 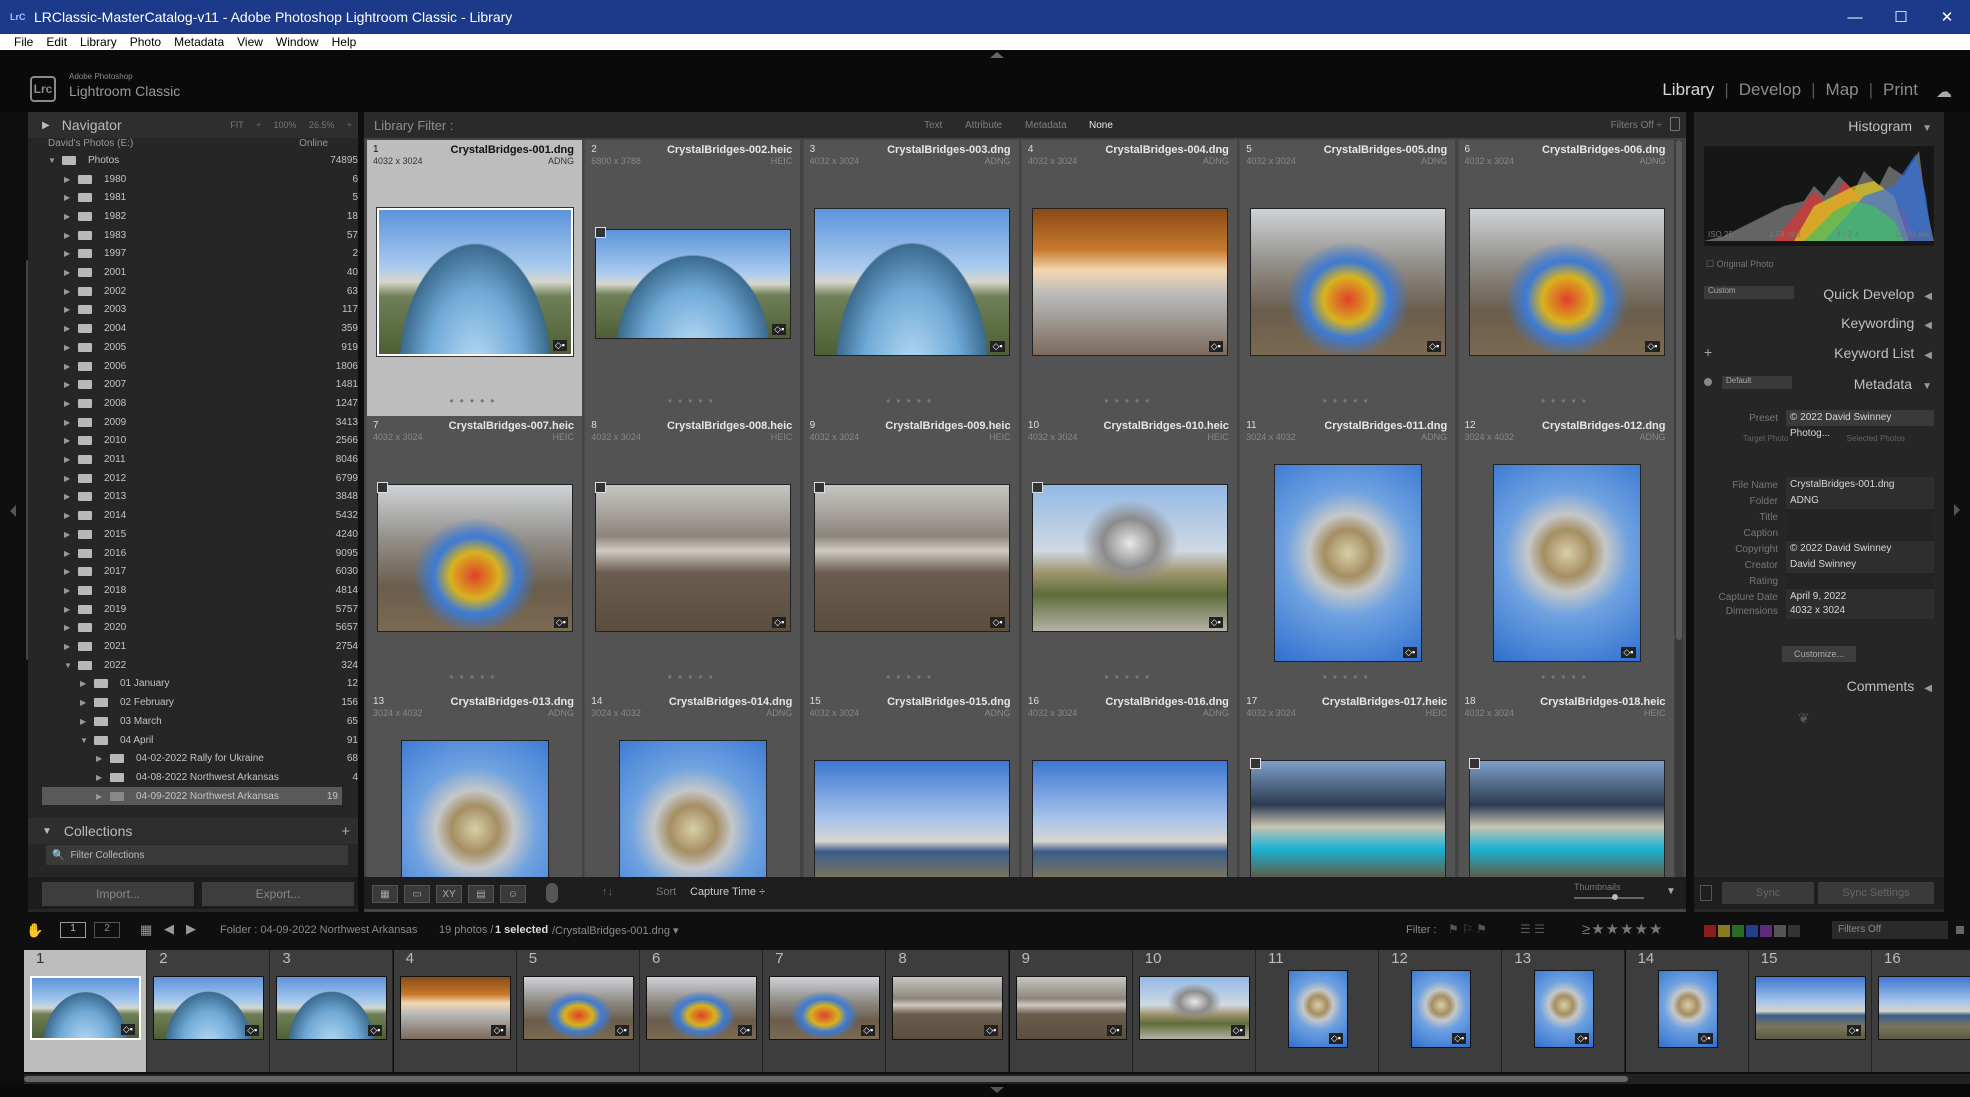 I want to click on folder-2017: ▶ 2017 6030, so click(x=214, y=571).